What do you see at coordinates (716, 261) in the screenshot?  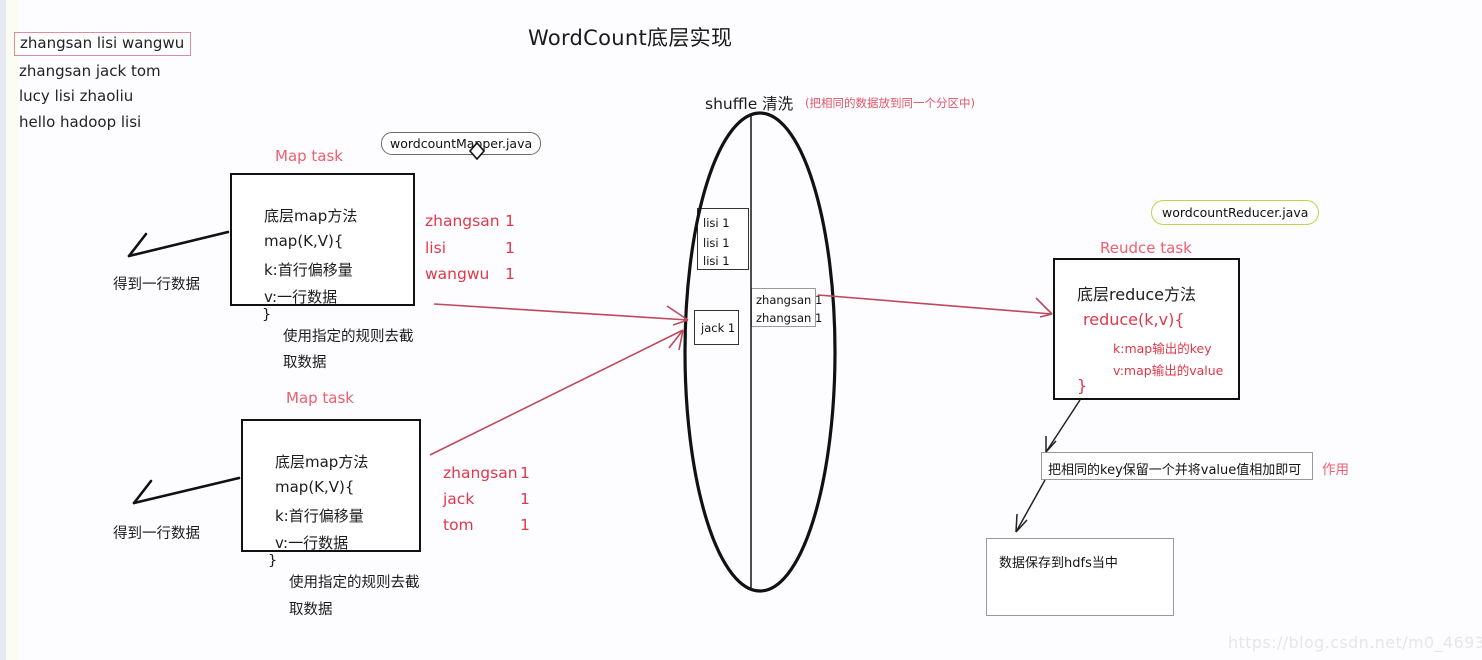 I see `shuffle-lisi-row-3: lisi 1` at bounding box center [716, 261].